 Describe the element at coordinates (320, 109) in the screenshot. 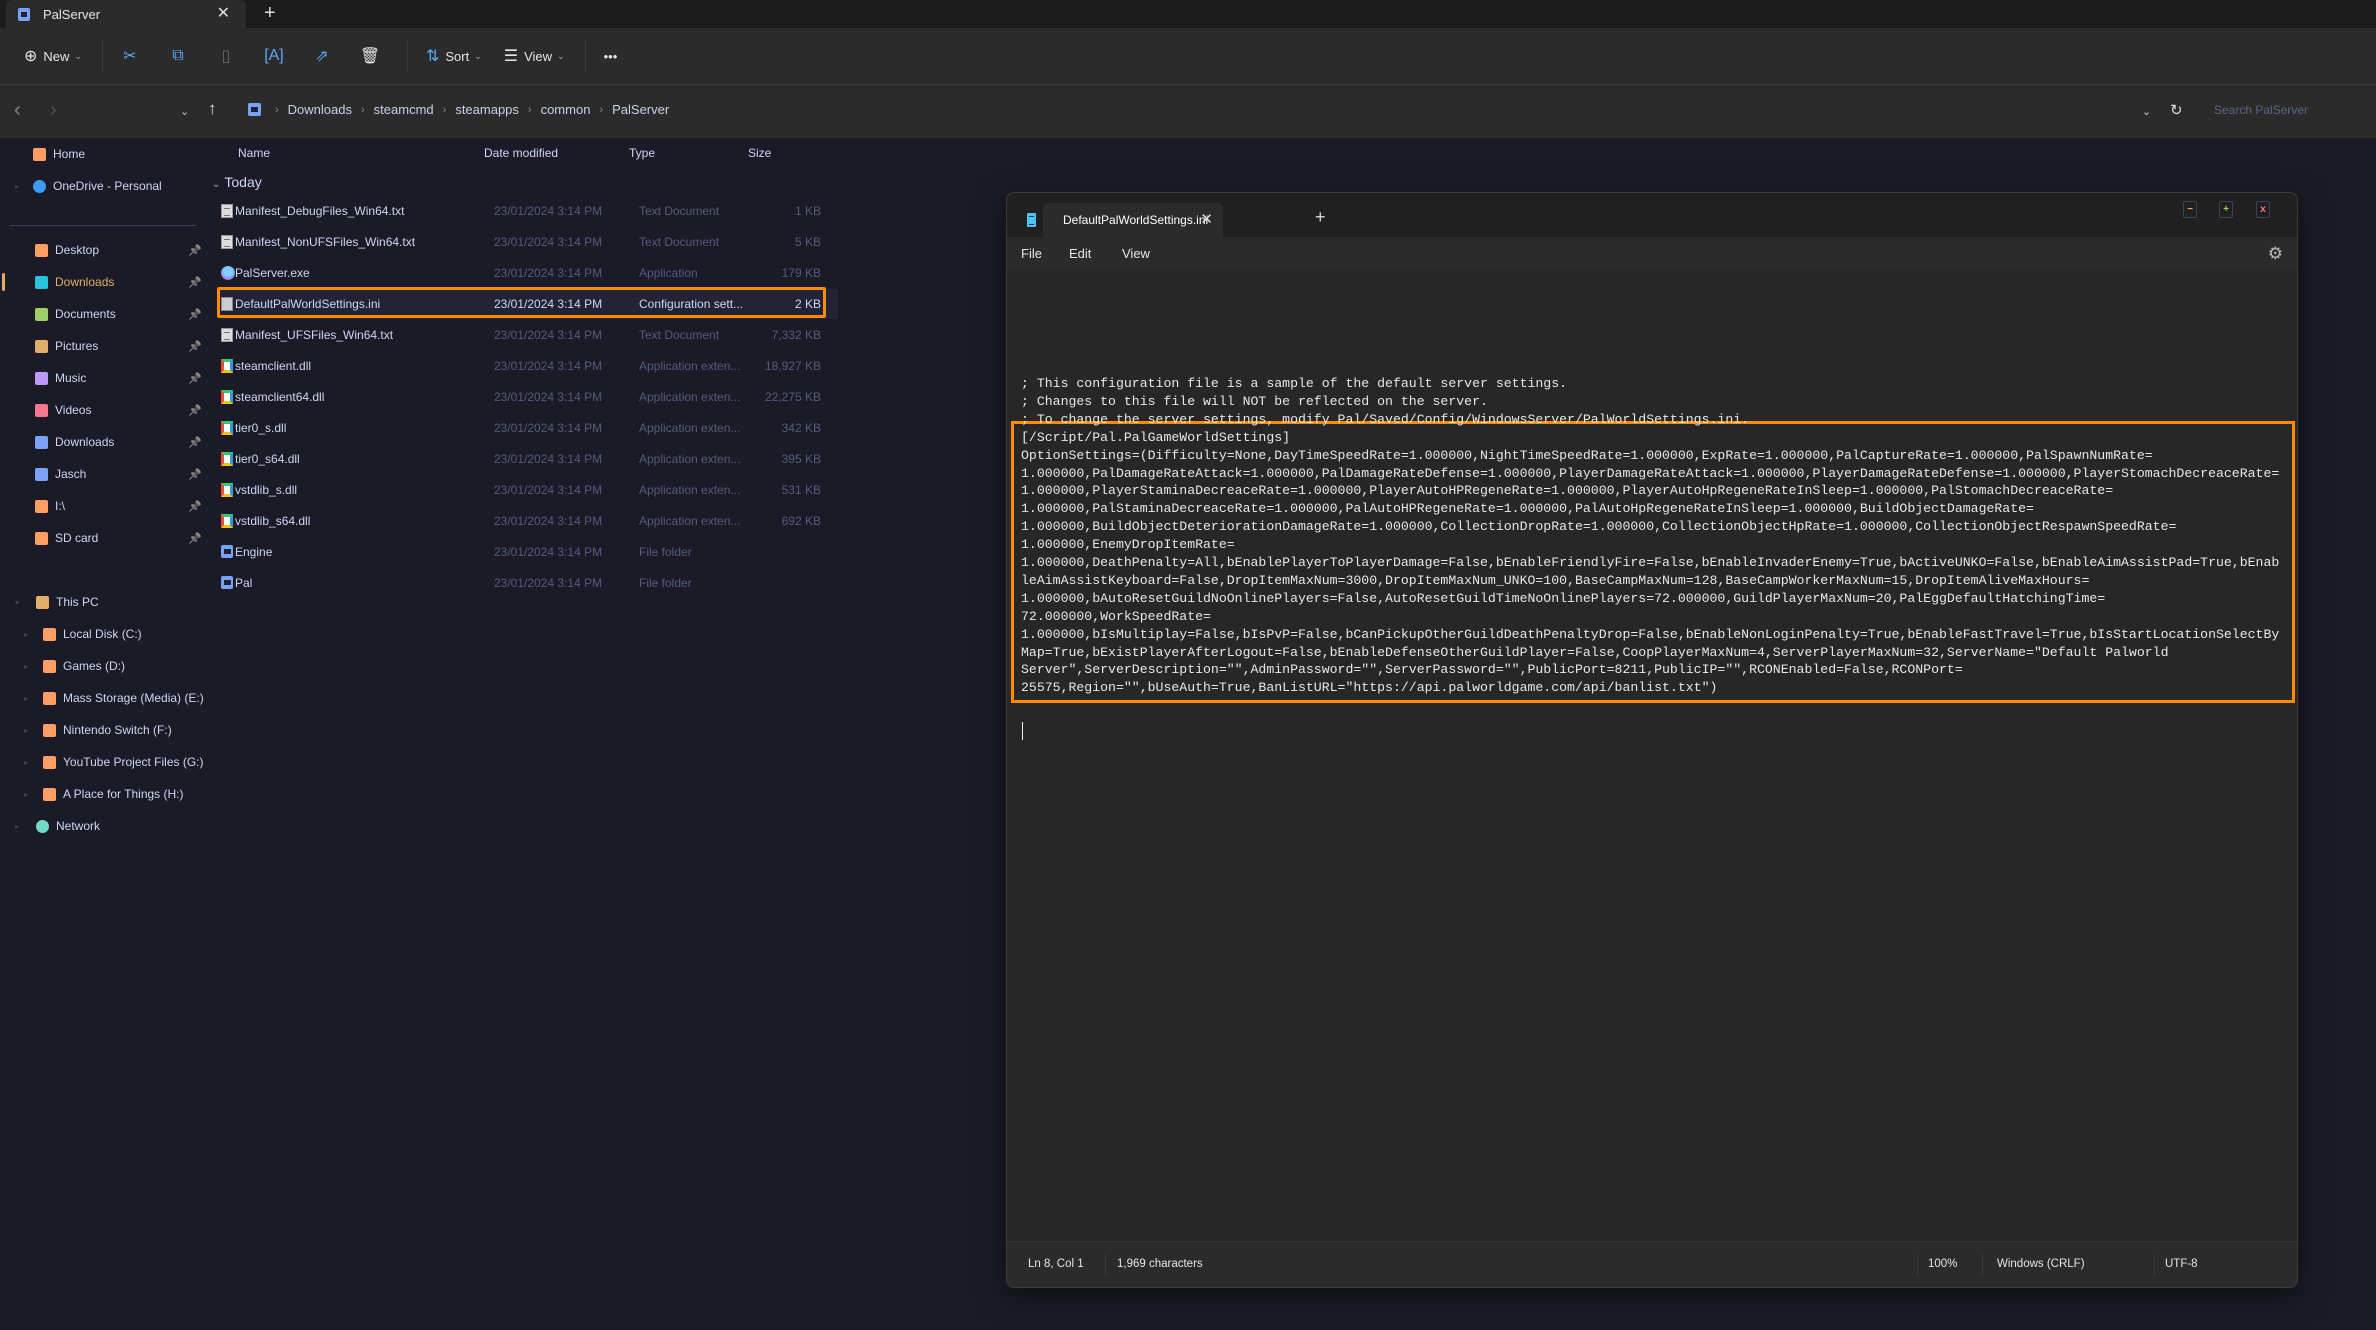

I see `breadcrumb-item: Downloads` at that location.